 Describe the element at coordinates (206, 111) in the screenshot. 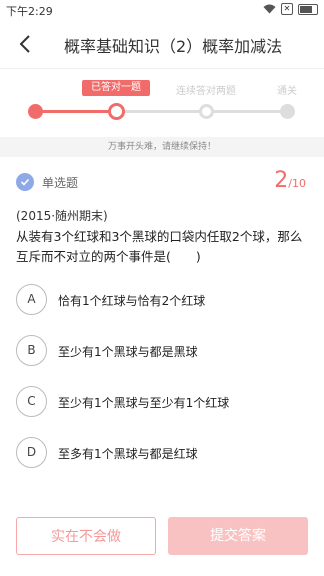

I see `progress-node-next` at that location.